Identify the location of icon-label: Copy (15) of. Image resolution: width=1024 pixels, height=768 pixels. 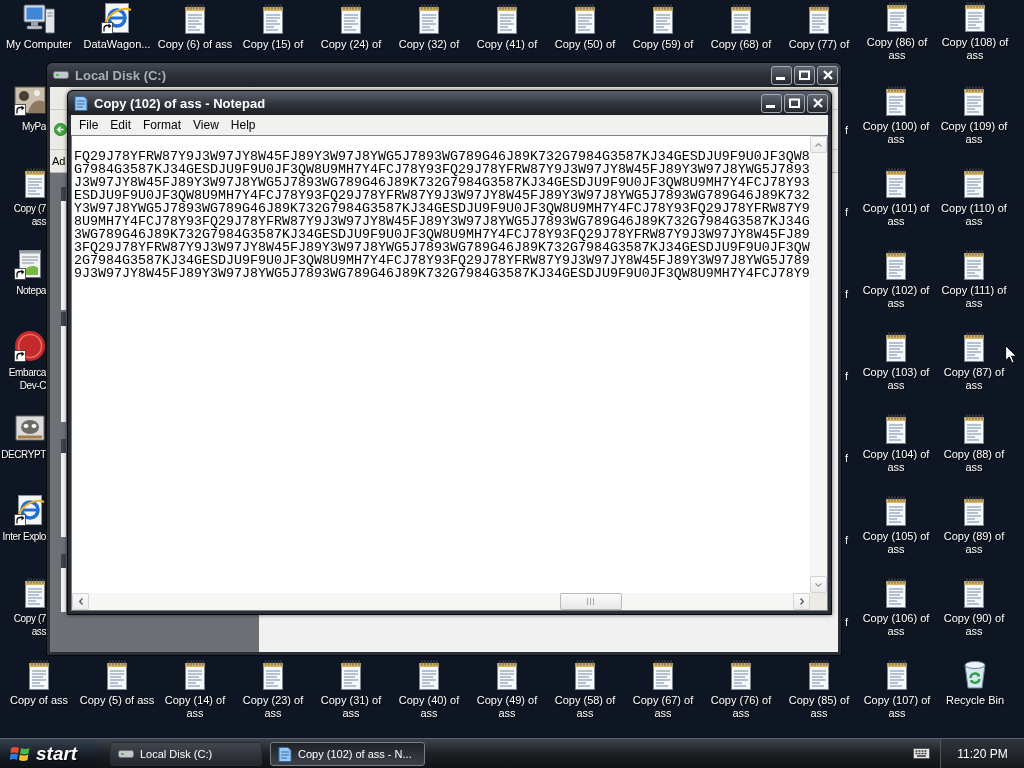
(273, 44).